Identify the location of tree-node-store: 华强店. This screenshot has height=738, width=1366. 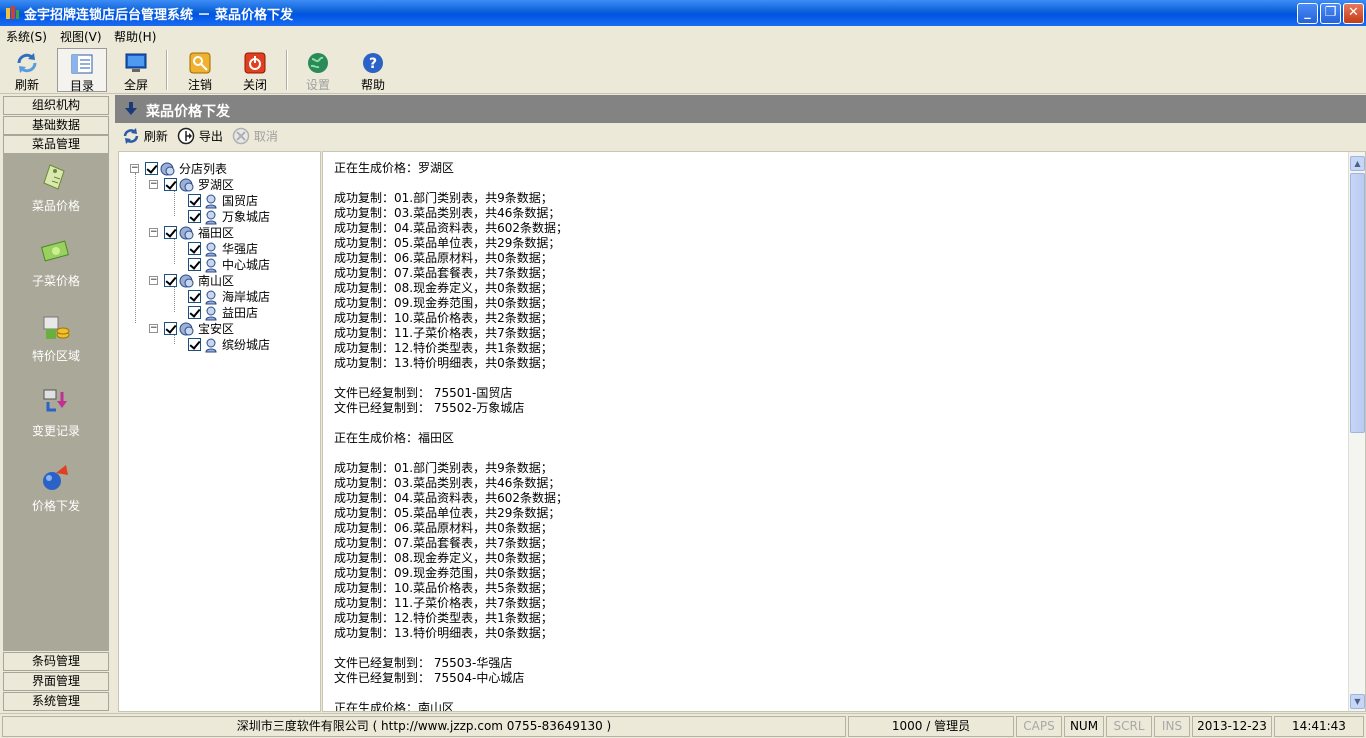
(223, 248).